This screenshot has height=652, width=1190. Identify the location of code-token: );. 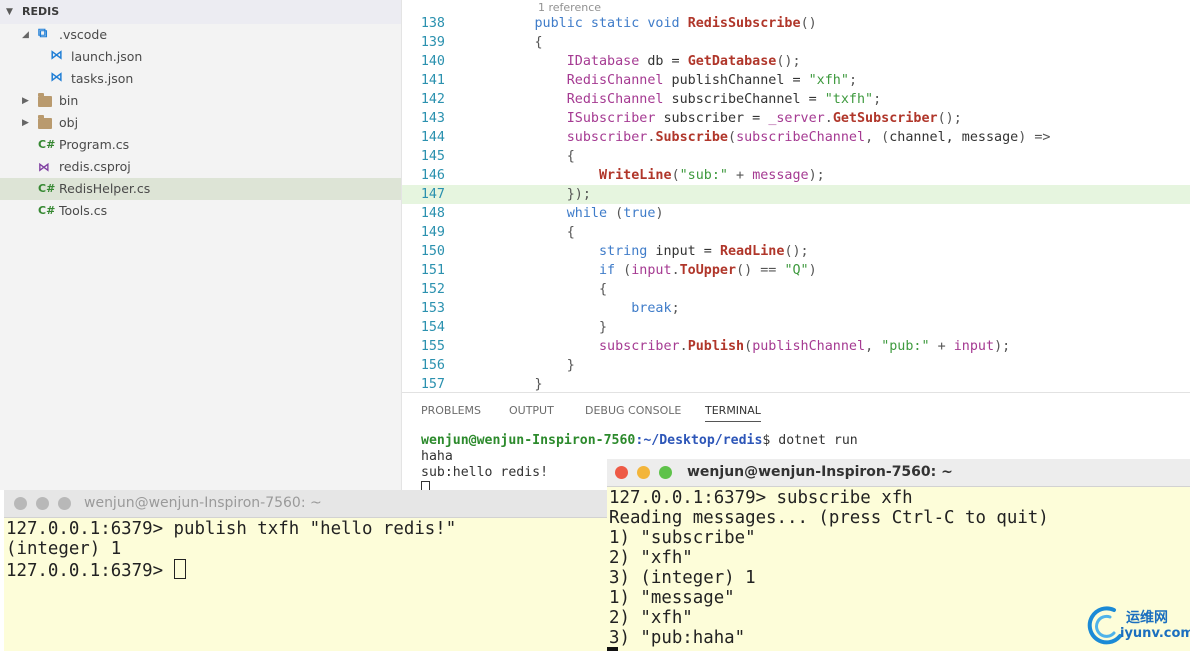
(1002, 346).